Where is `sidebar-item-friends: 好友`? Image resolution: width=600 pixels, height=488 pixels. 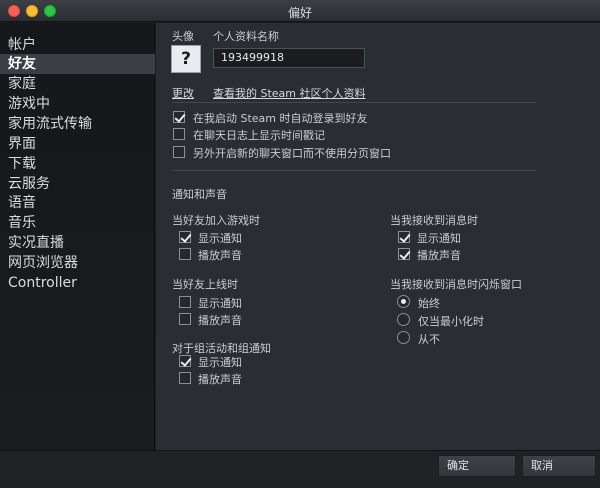 sidebar-item-friends: 好友 is located at coordinates (77, 64).